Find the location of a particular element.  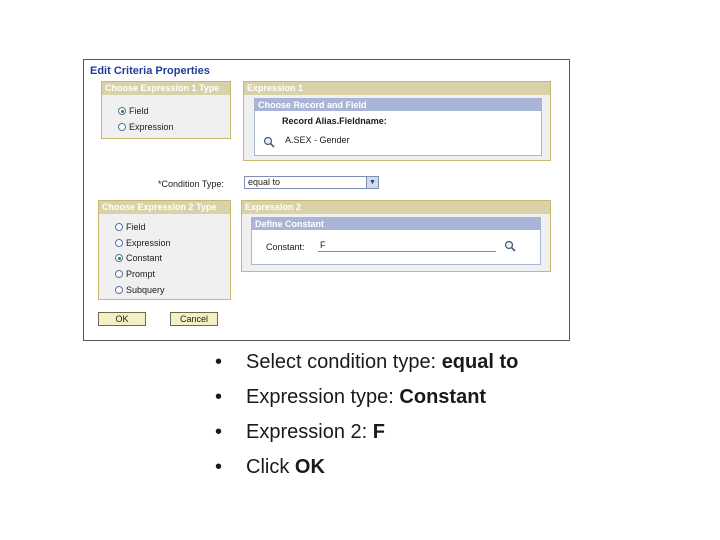

define-constant-box: Define Constant Constant: F is located at coordinates (396, 241).